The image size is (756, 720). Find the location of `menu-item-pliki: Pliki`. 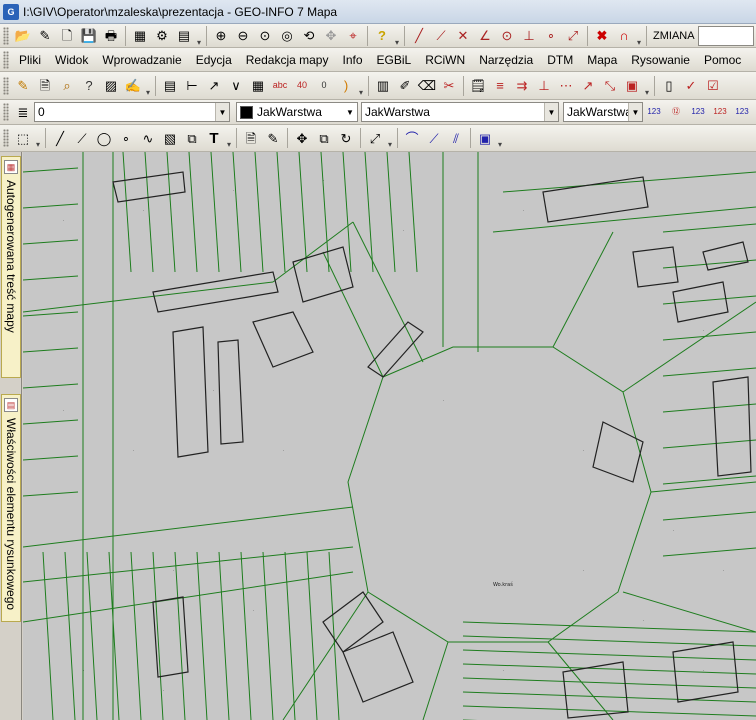

menu-item-pliki: Pliki is located at coordinates (30, 60).